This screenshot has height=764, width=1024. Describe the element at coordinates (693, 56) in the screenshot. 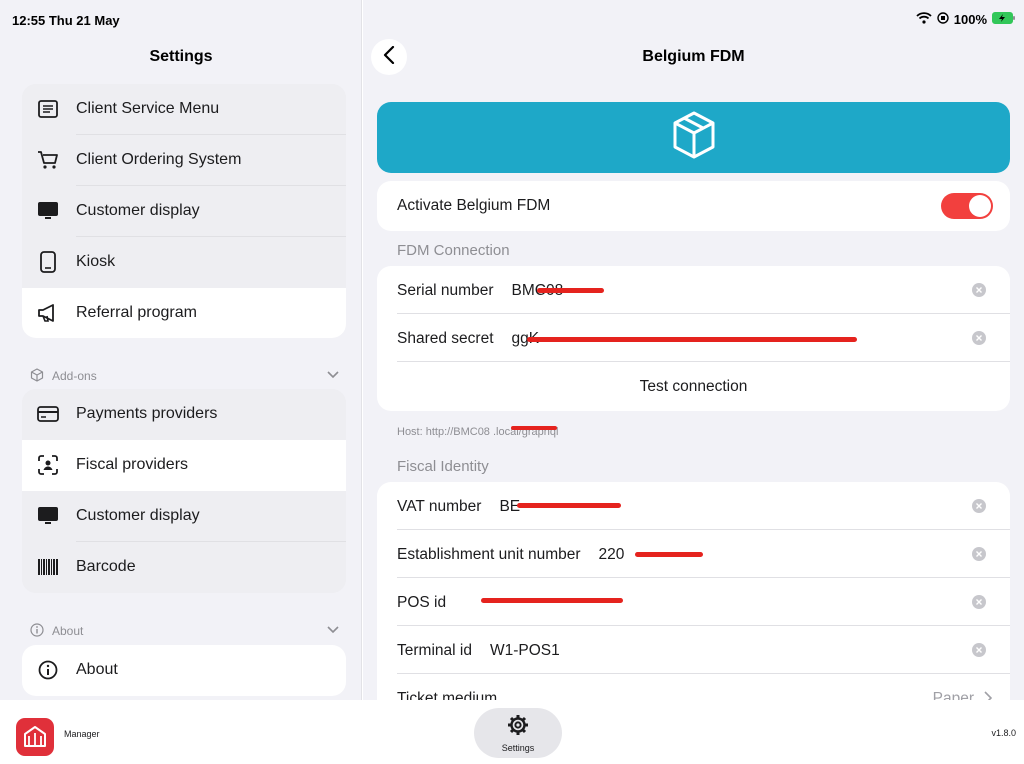

I see `page-title: Belgium FDM` at that location.